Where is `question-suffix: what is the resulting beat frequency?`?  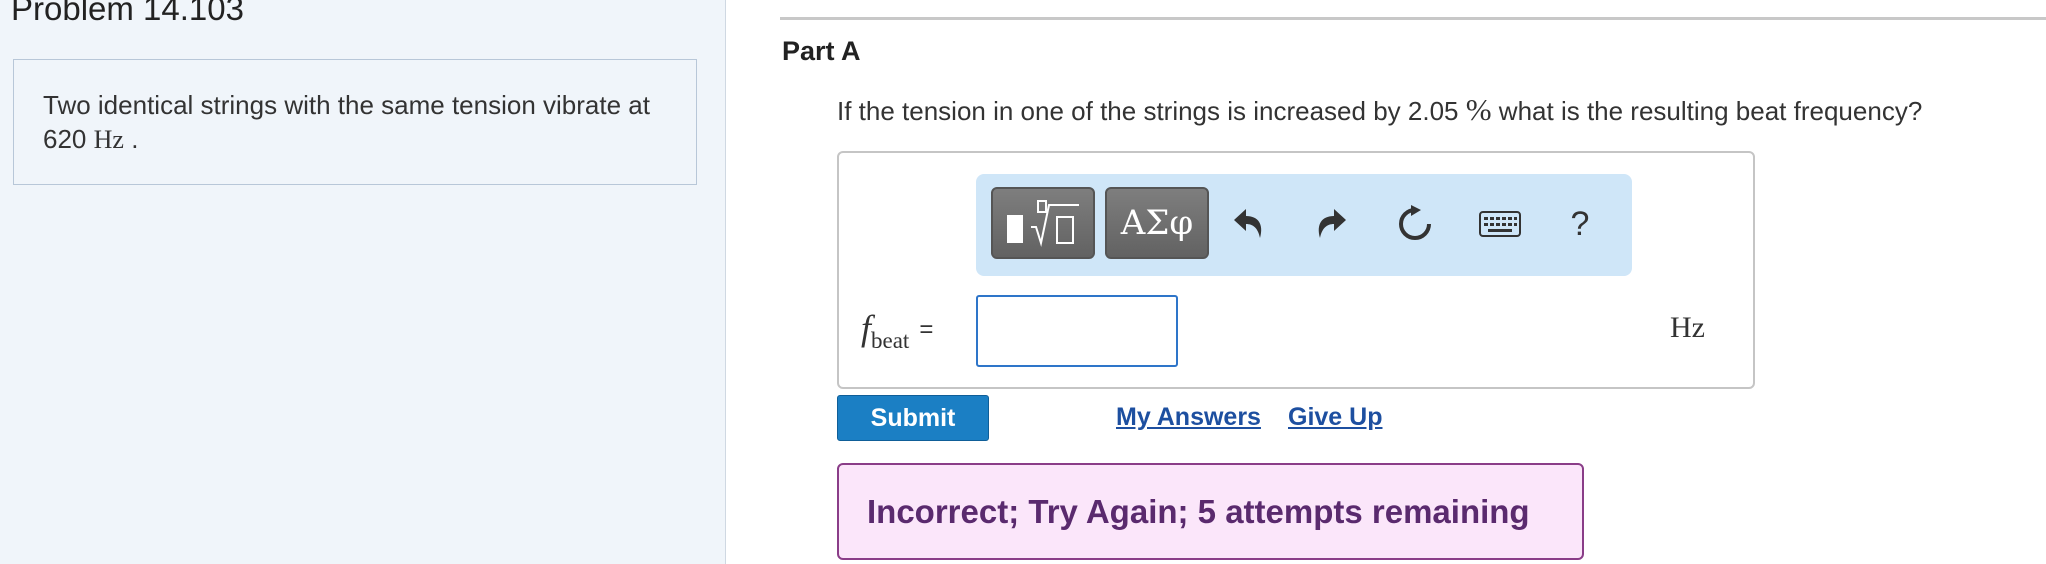
question-suffix: what is the resulting beat frequency? is located at coordinates (1710, 111).